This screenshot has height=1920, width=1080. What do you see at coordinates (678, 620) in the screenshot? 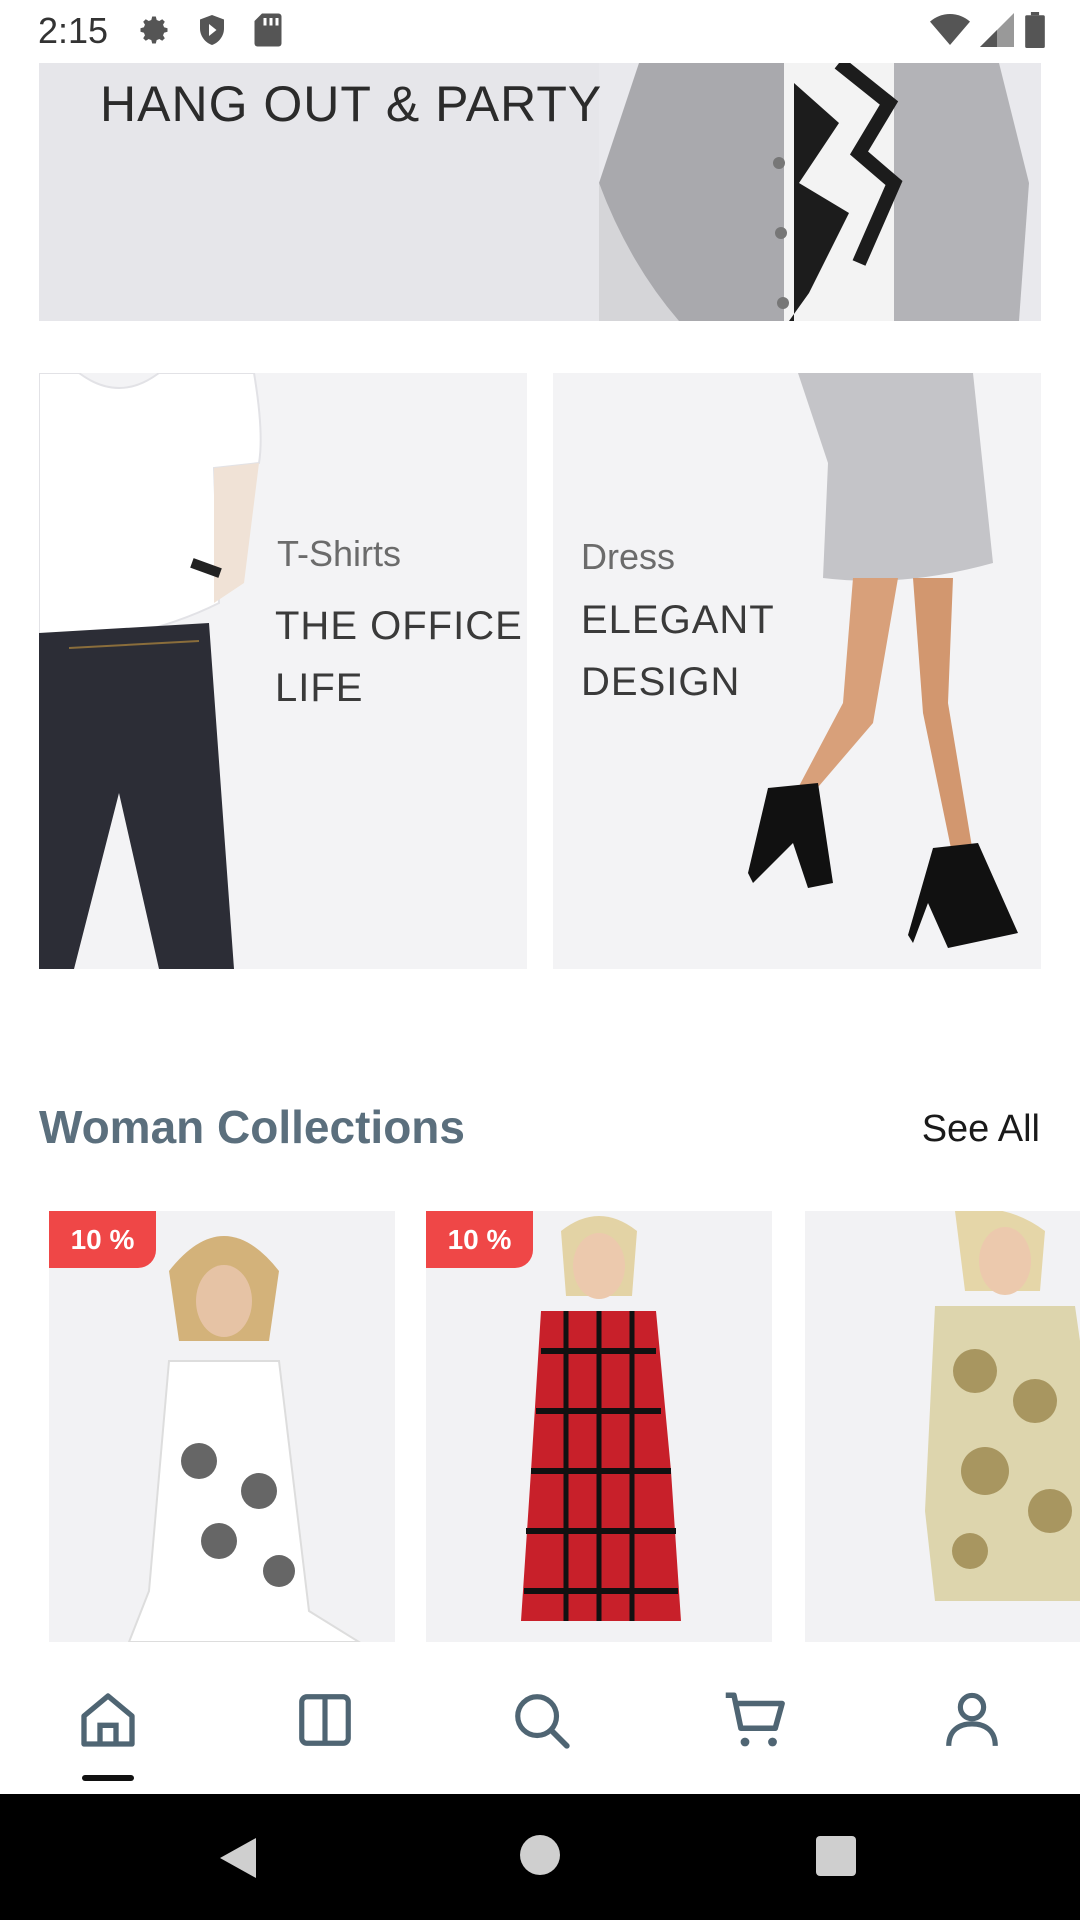
I see `category-title-line1: ELEGANT` at bounding box center [678, 620].